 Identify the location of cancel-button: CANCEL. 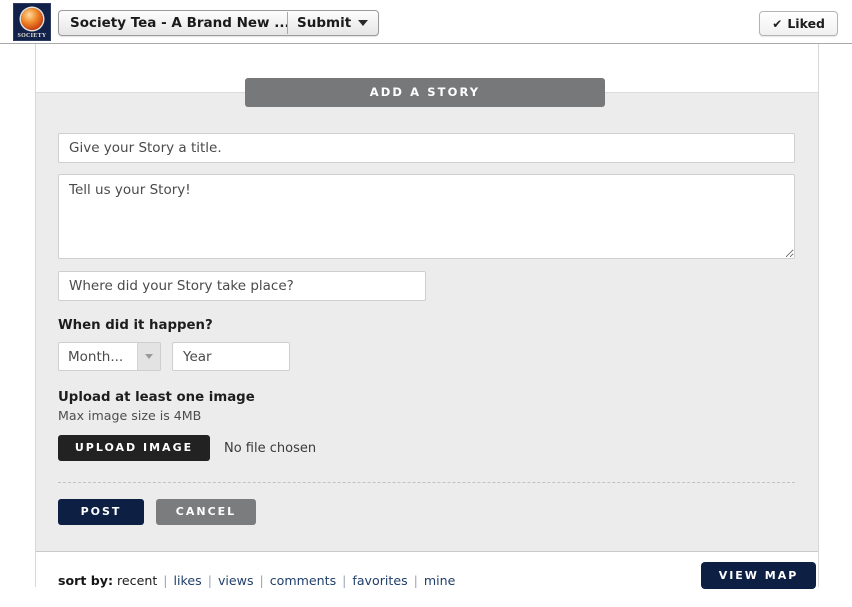
(206, 512).